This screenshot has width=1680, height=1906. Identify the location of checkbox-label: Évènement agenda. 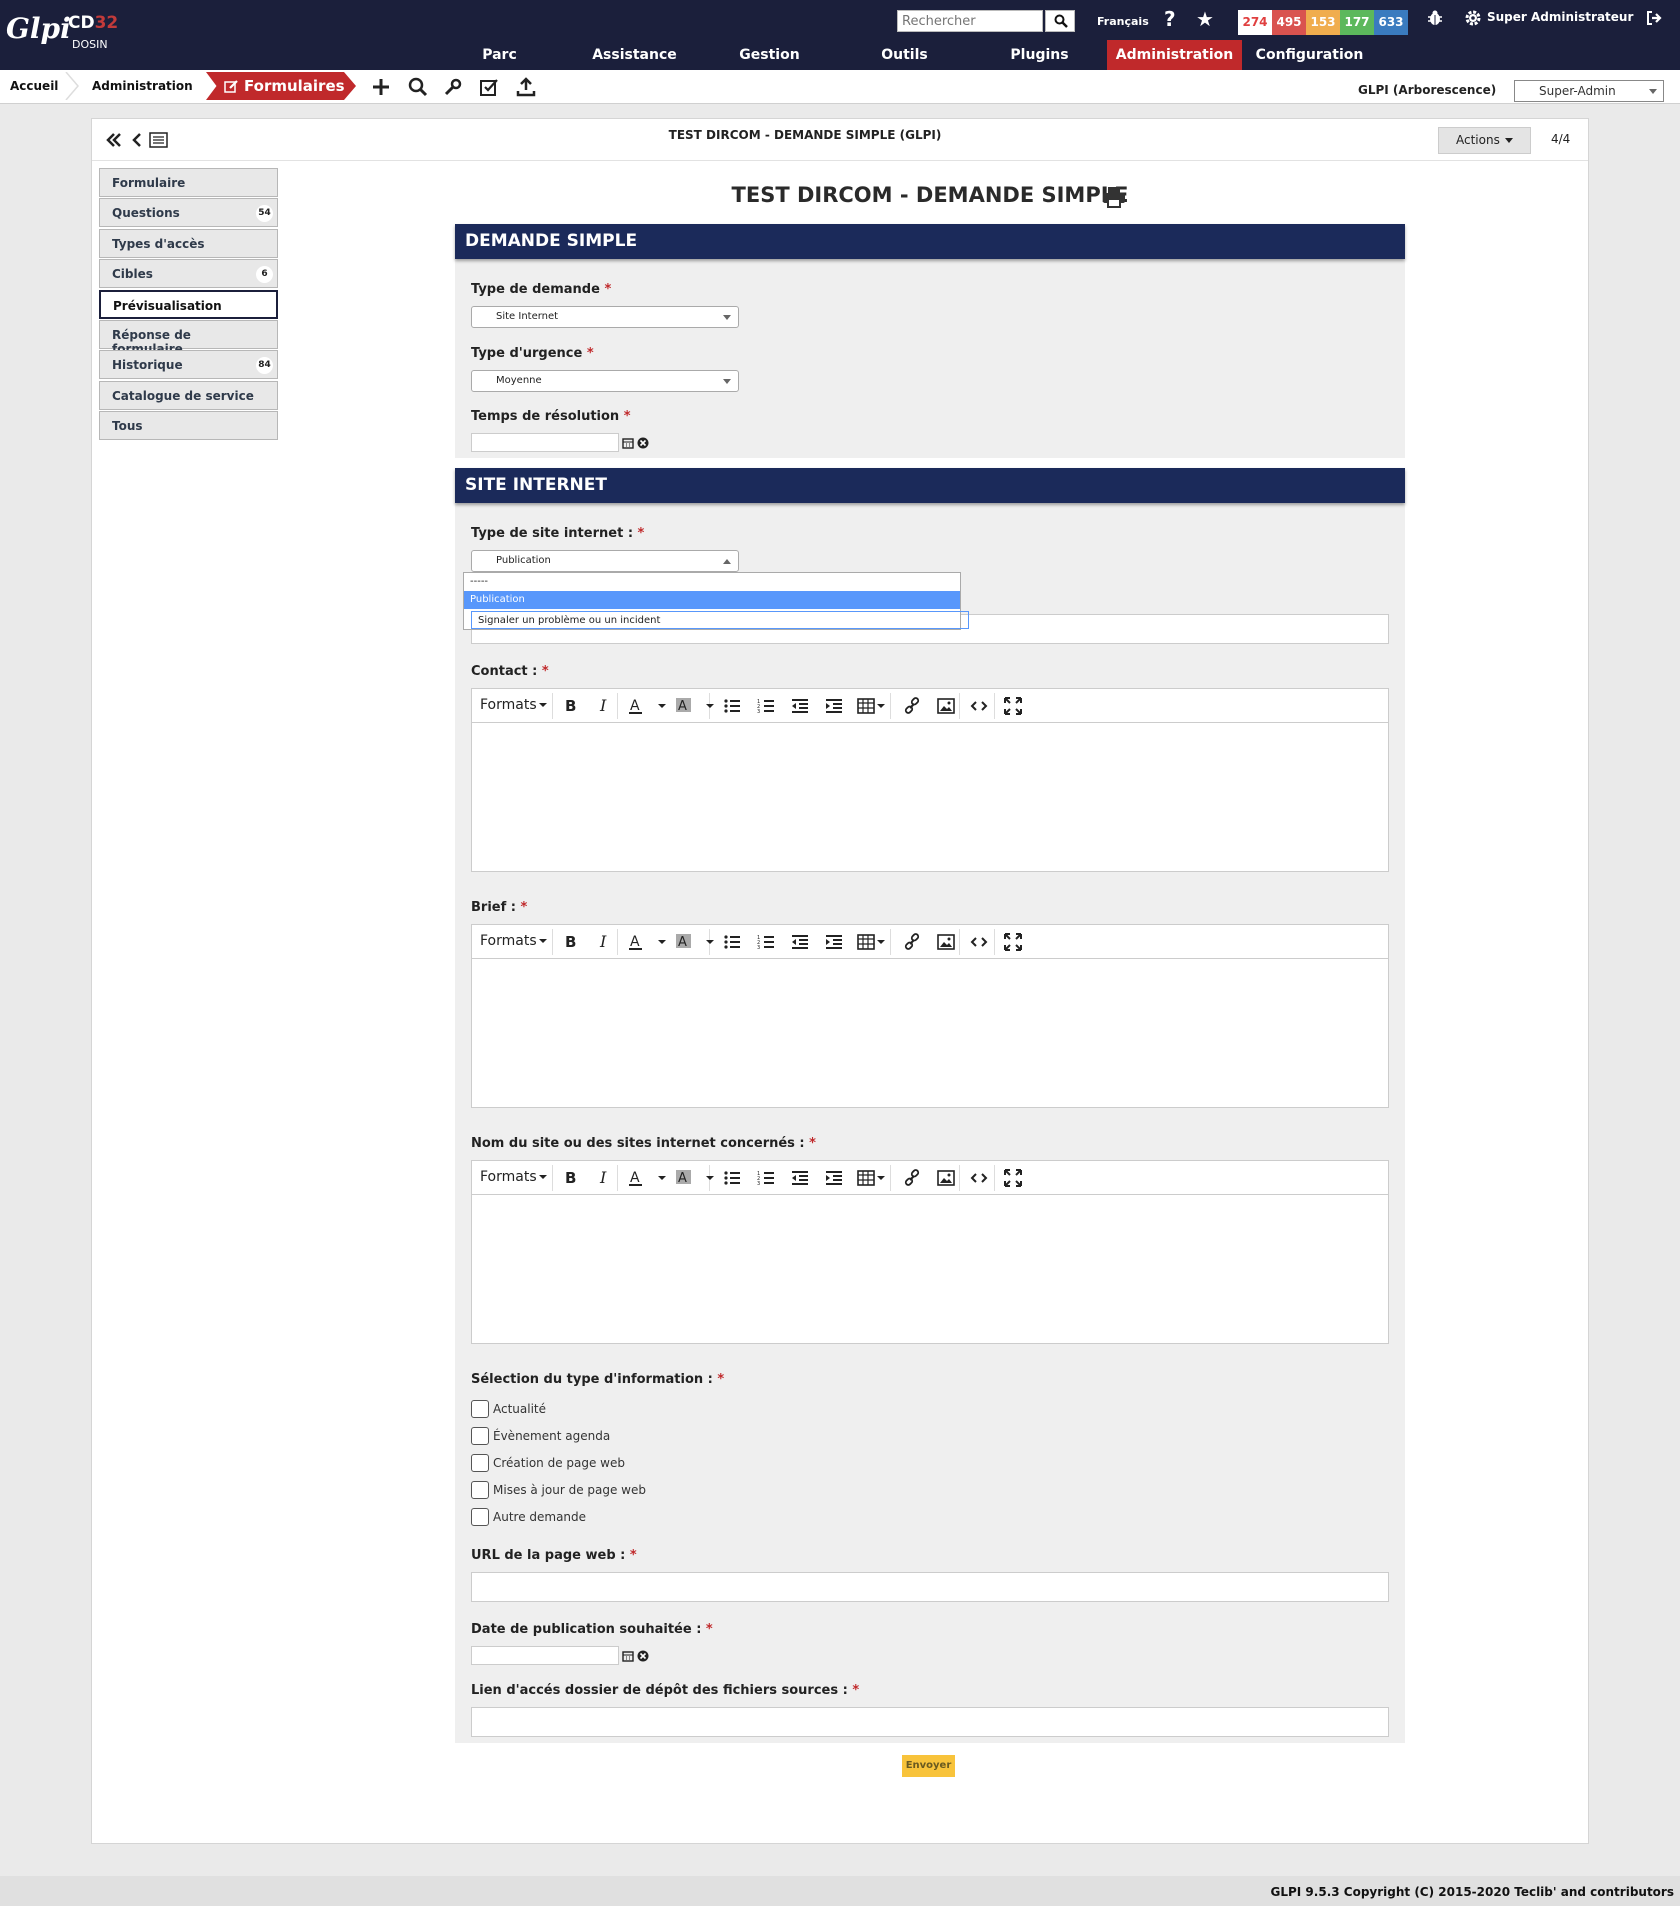
(551, 1436).